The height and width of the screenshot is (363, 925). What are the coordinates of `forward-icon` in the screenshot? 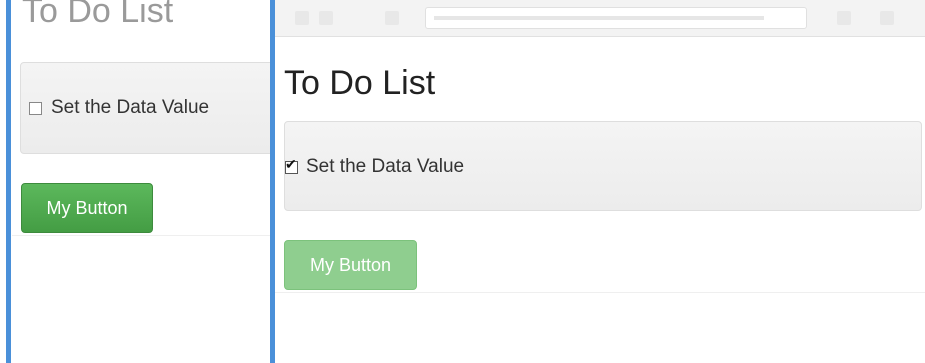 It's located at (326, 18).